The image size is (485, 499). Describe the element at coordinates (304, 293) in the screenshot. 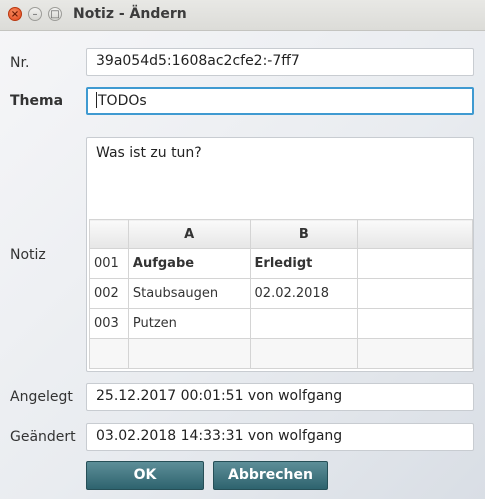

I see `table-cell: 02.02.2018` at that location.